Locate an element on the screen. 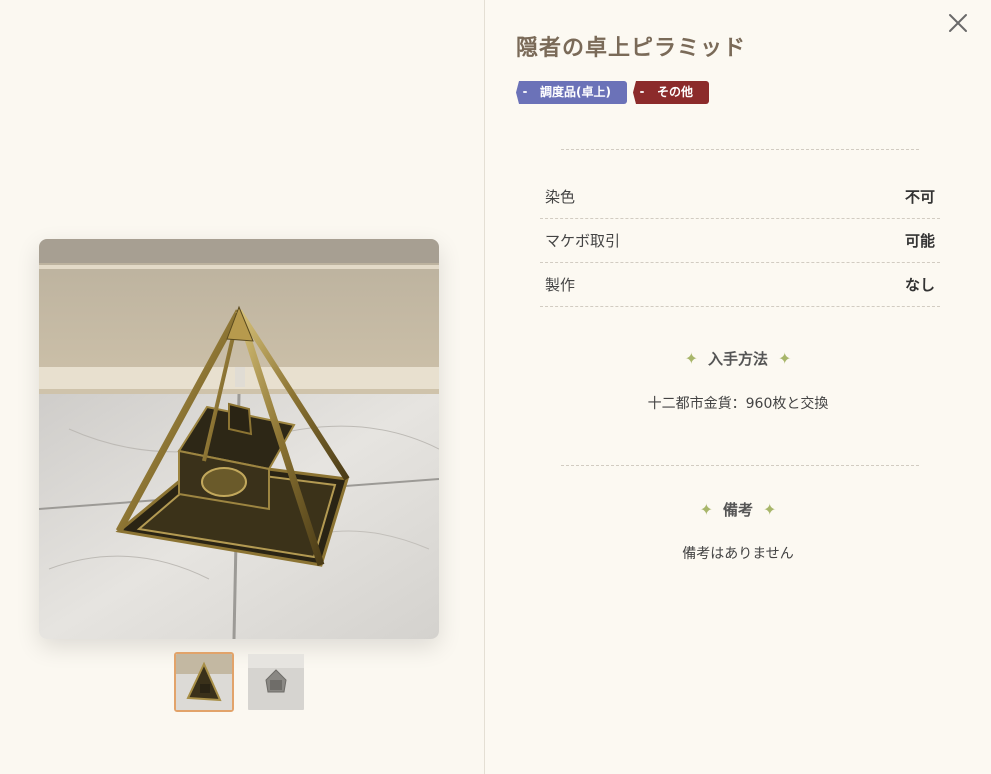 This screenshot has height=774, width=991. close-button is located at coordinates (958, 23).